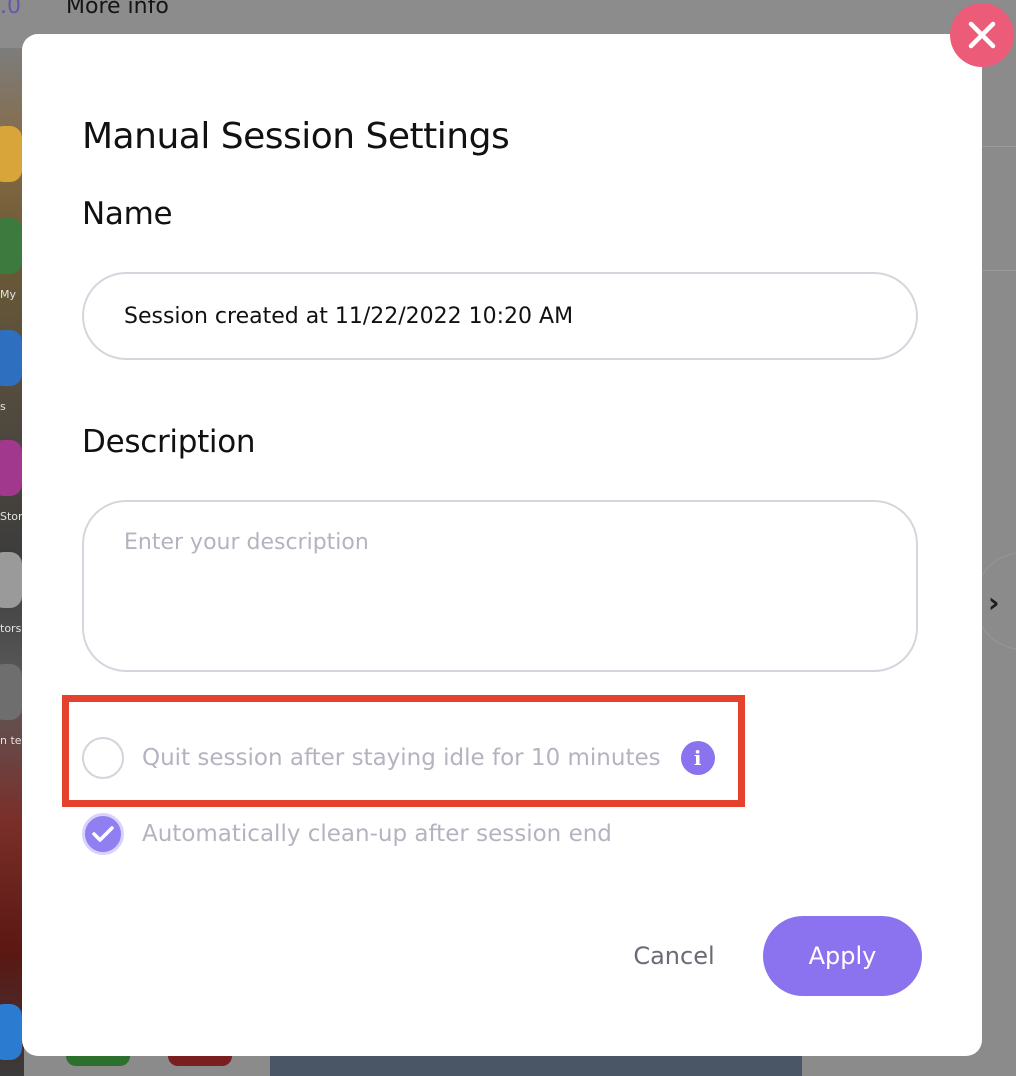  What do you see at coordinates (8, 294) in the screenshot?
I see `background-app-icon-label: My` at bounding box center [8, 294].